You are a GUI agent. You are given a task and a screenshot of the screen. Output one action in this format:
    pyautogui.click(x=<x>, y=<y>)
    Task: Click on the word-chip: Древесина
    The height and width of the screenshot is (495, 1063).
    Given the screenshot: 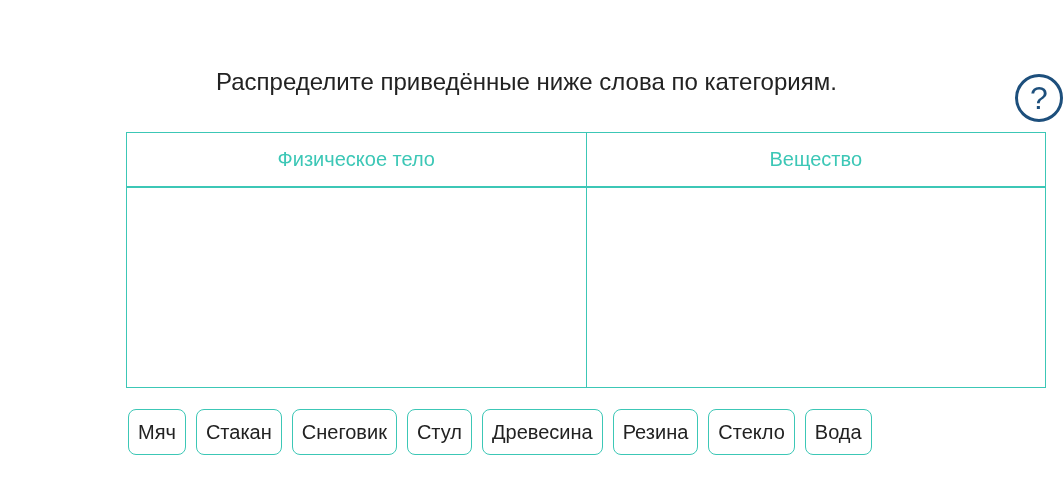 What is the action you would take?
    pyautogui.click(x=542, y=432)
    